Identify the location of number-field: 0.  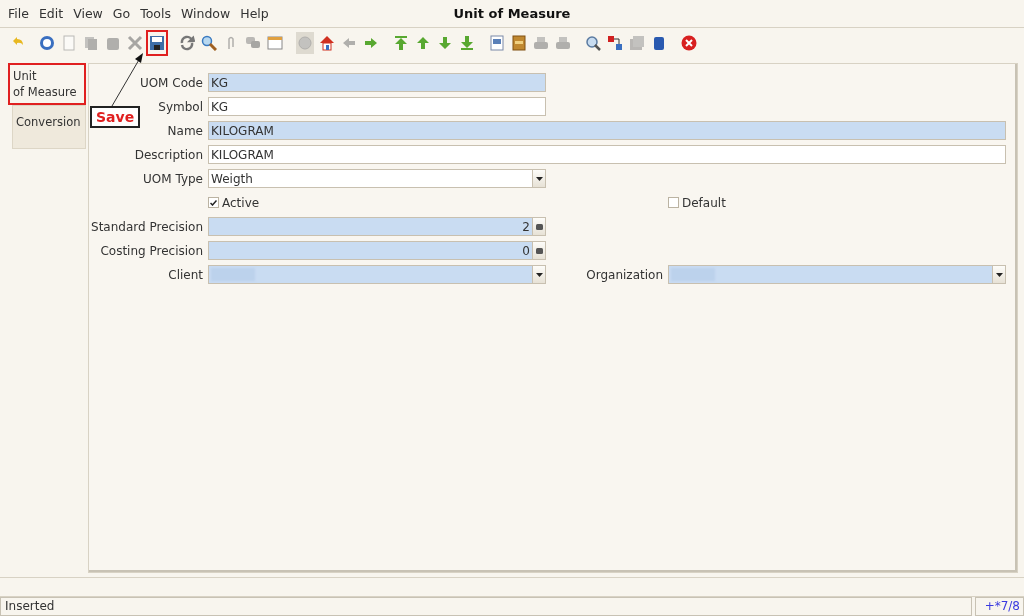
(377, 250).